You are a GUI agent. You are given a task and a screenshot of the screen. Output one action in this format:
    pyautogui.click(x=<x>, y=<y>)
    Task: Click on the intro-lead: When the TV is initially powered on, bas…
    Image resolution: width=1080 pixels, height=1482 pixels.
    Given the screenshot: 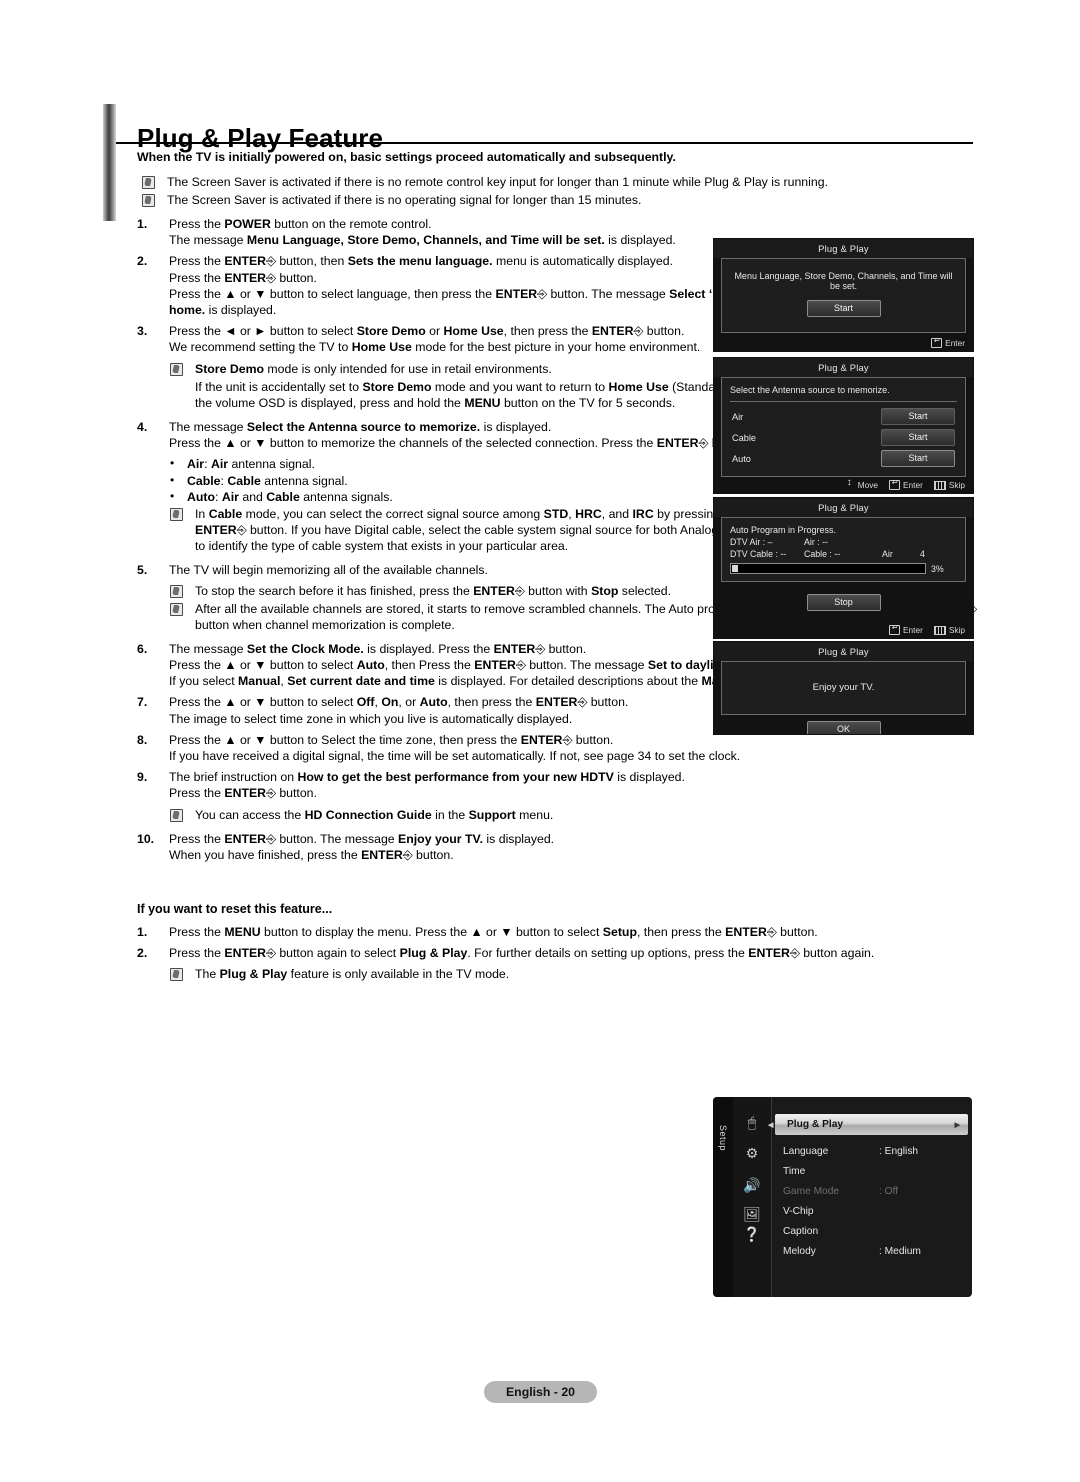 What is the action you would take?
    pyautogui.click(x=406, y=157)
    